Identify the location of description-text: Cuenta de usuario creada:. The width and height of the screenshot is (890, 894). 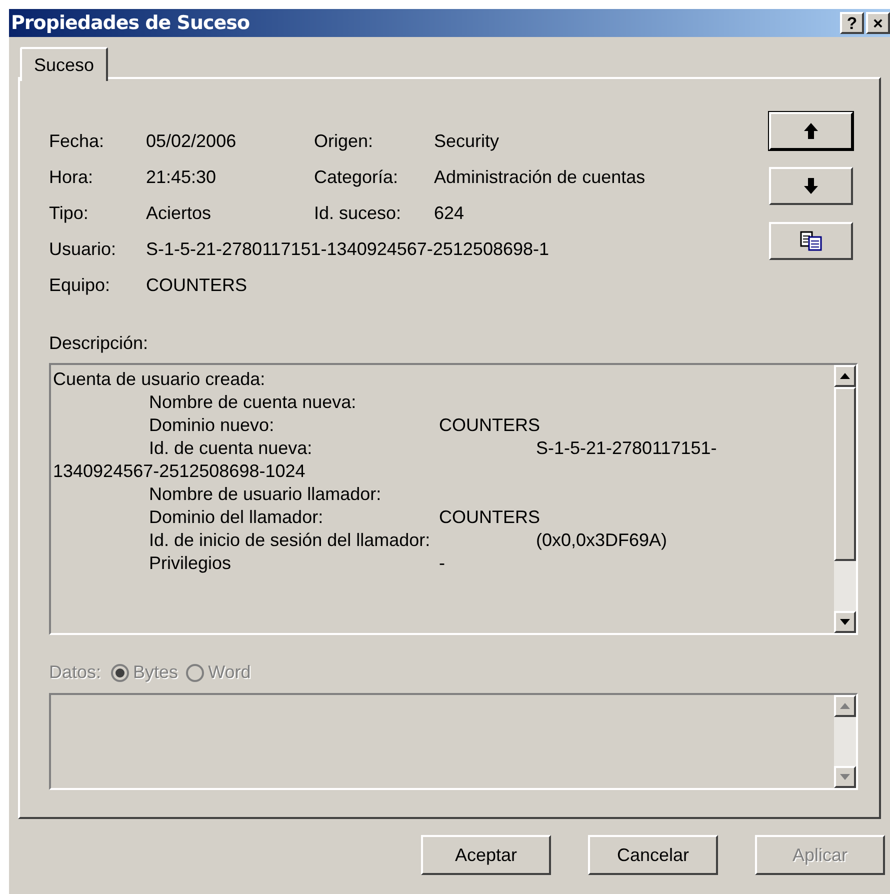
(159, 379).